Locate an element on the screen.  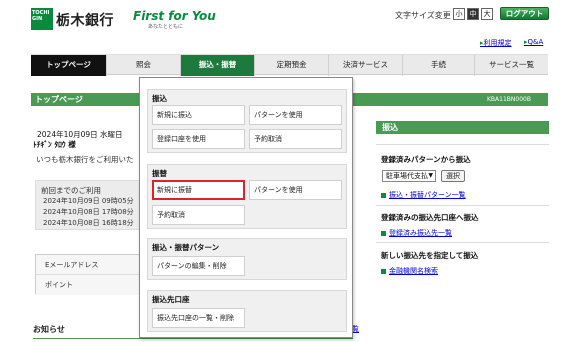
nav-procedures: 手続 is located at coordinates (439, 65).